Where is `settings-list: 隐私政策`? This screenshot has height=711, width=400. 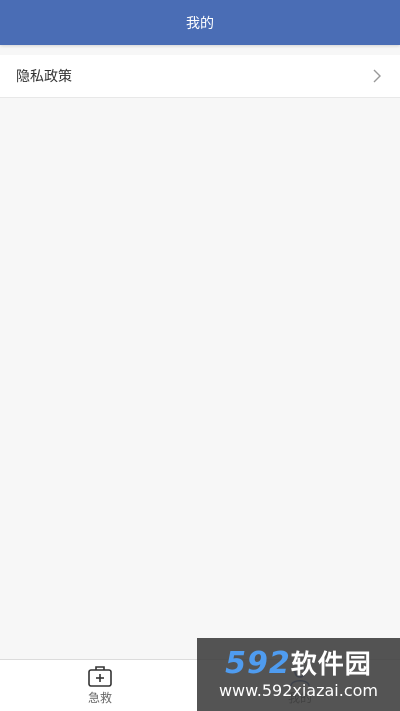
settings-list: 隐私政策 is located at coordinates (200, 76).